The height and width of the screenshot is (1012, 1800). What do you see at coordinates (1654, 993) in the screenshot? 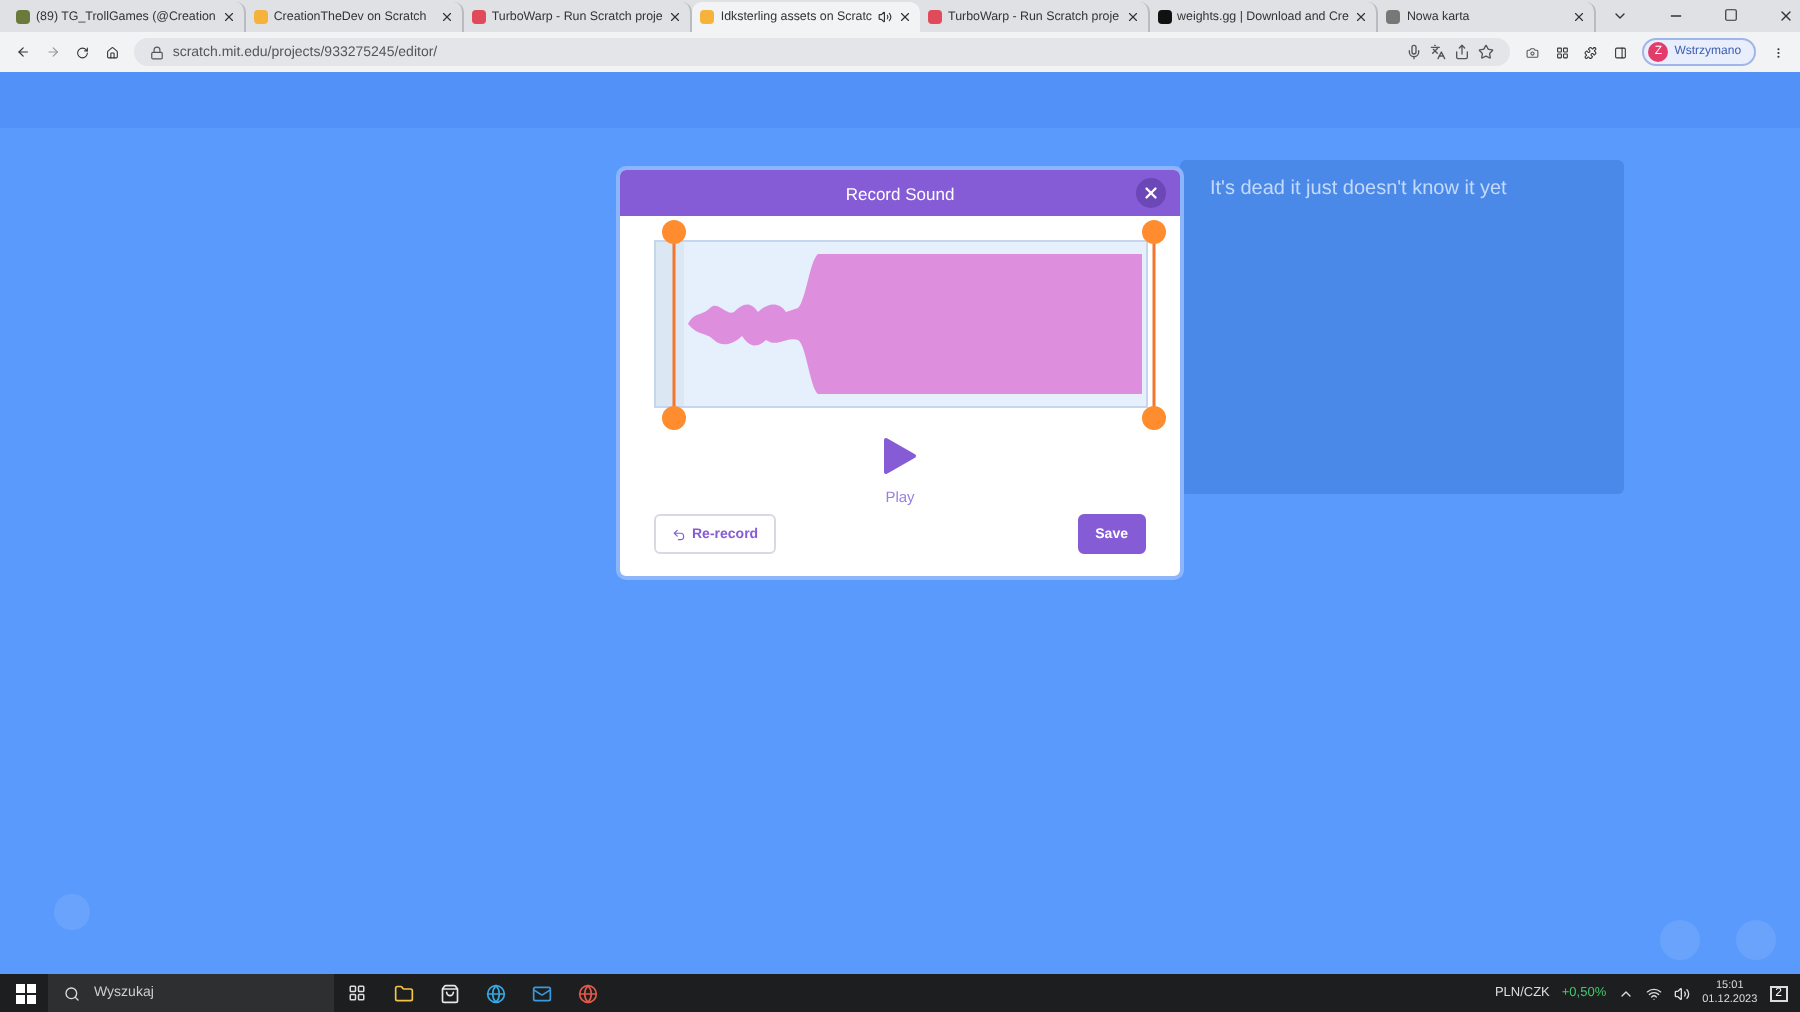
I see `wifi-icon` at bounding box center [1654, 993].